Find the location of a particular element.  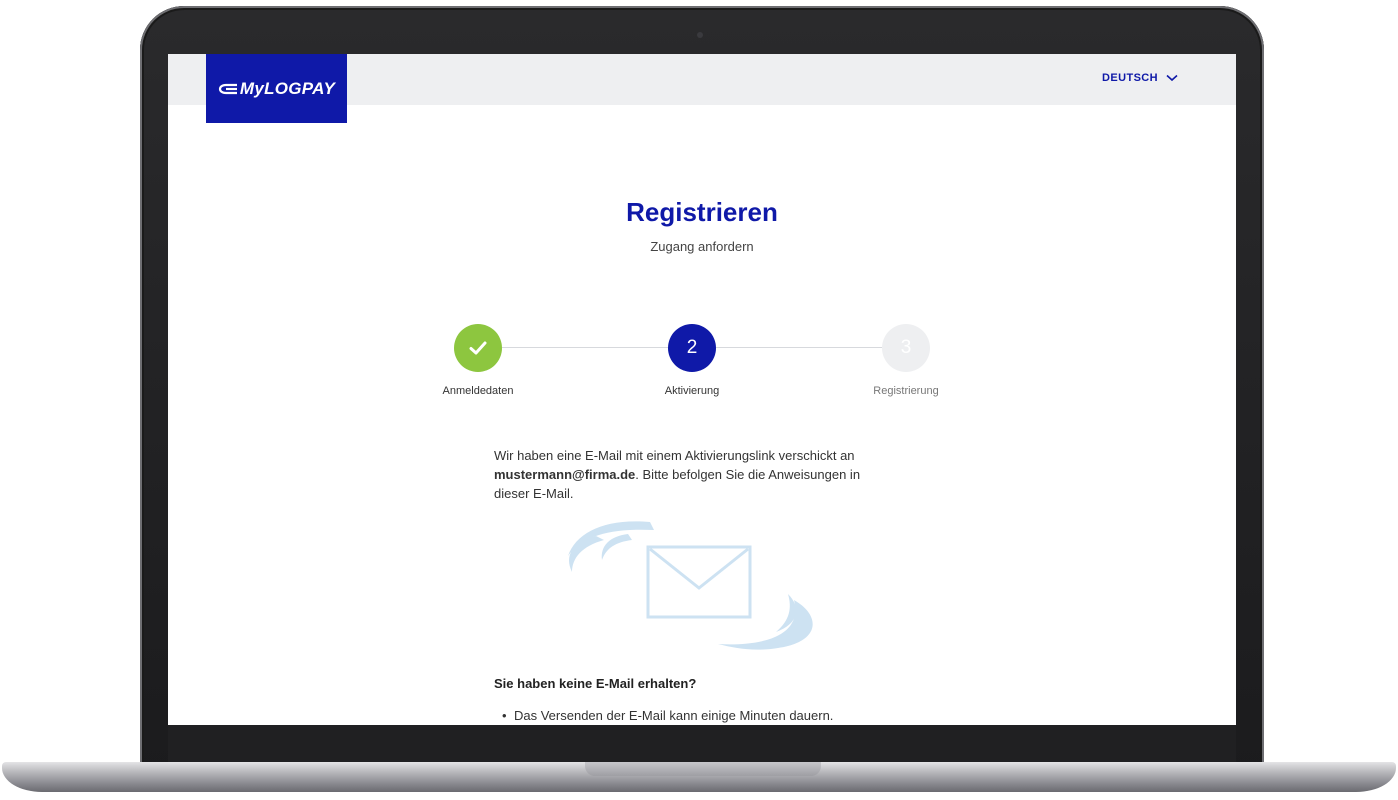

email-address: mustermann@firma.de is located at coordinates (565, 474).